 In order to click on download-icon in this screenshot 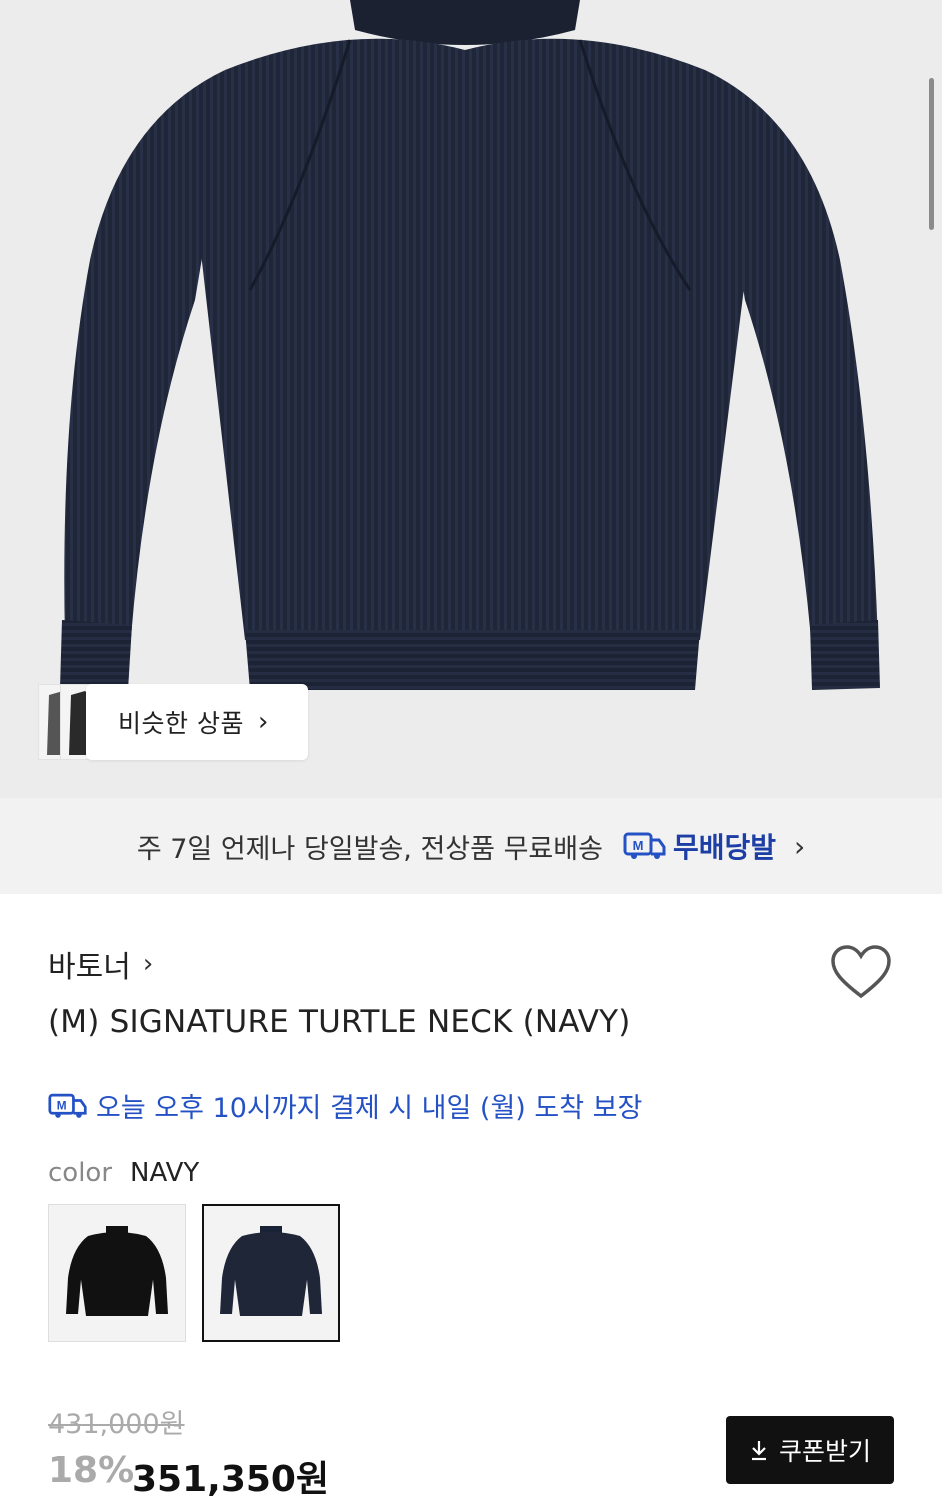, I will do `click(758, 1451)`.